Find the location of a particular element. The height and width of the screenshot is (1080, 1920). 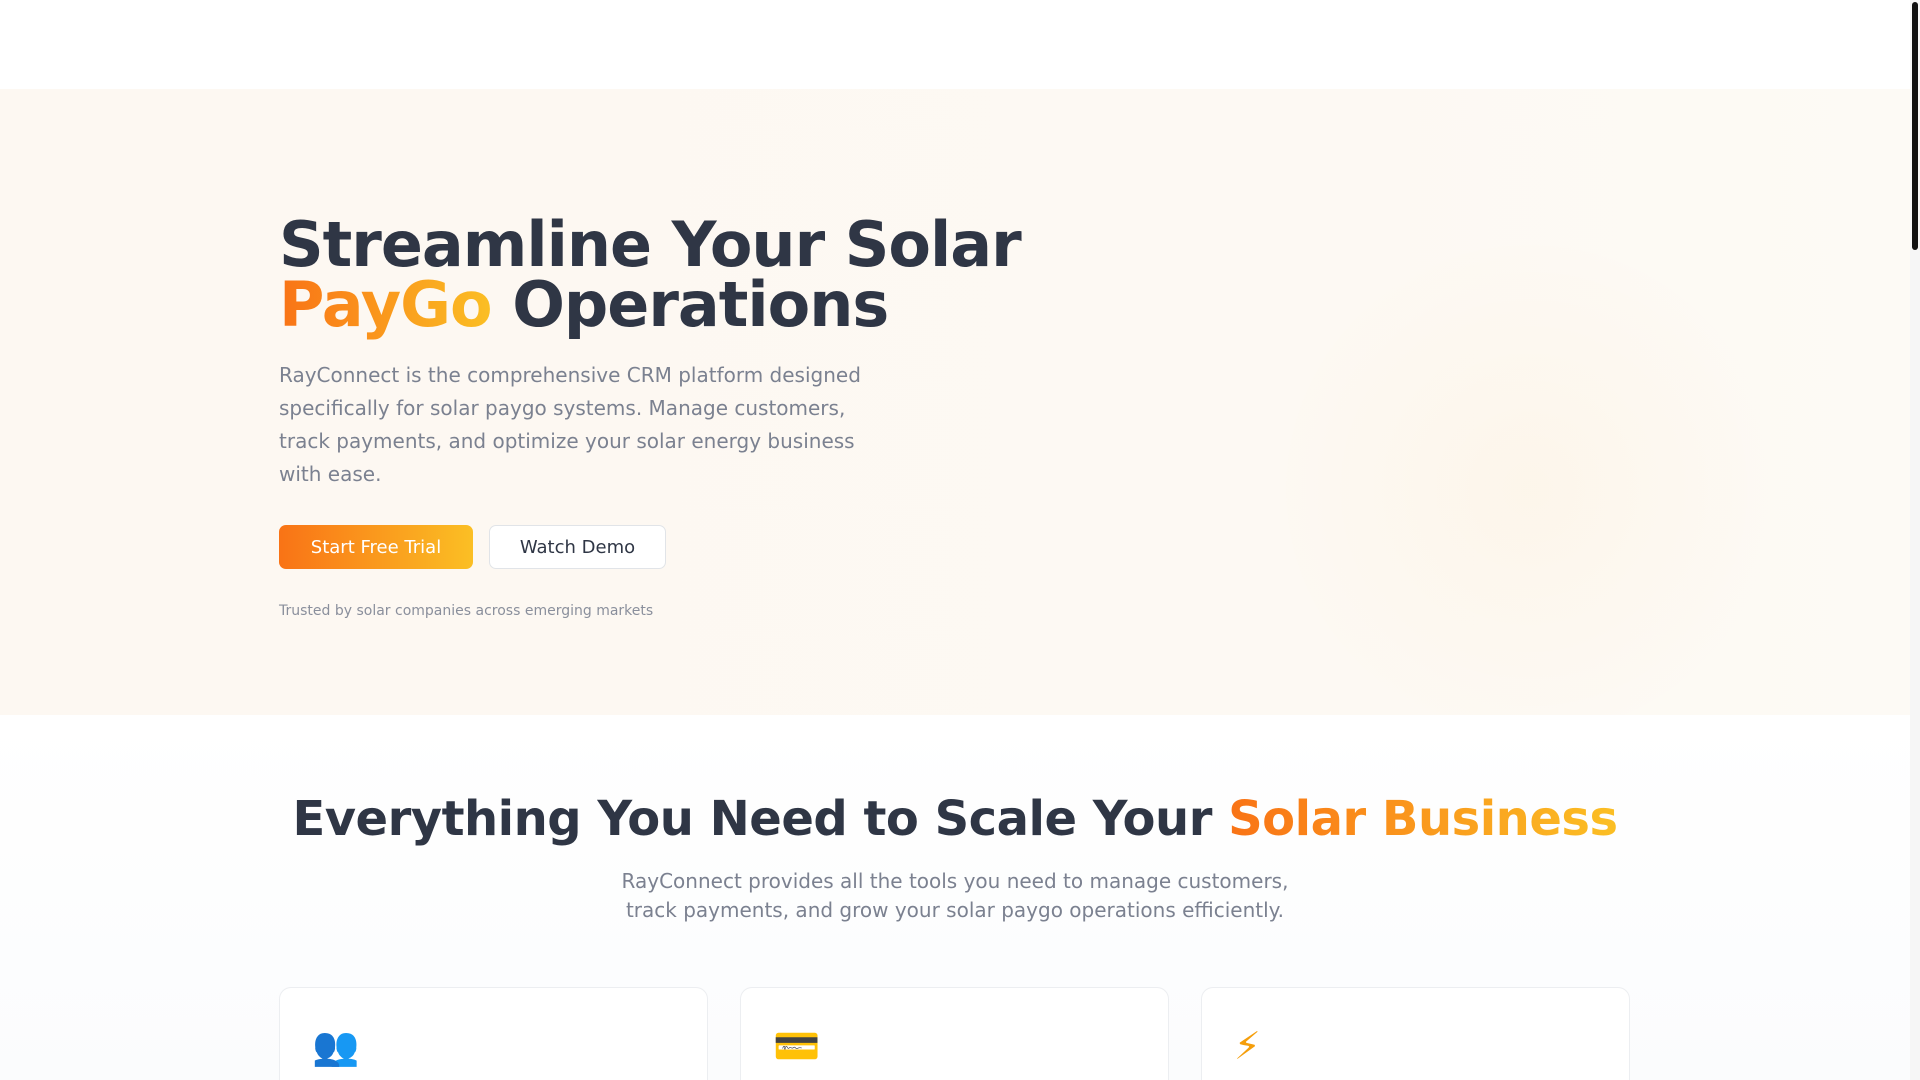

feature-card-energy: ⚡ is located at coordinates (1415, 1033).